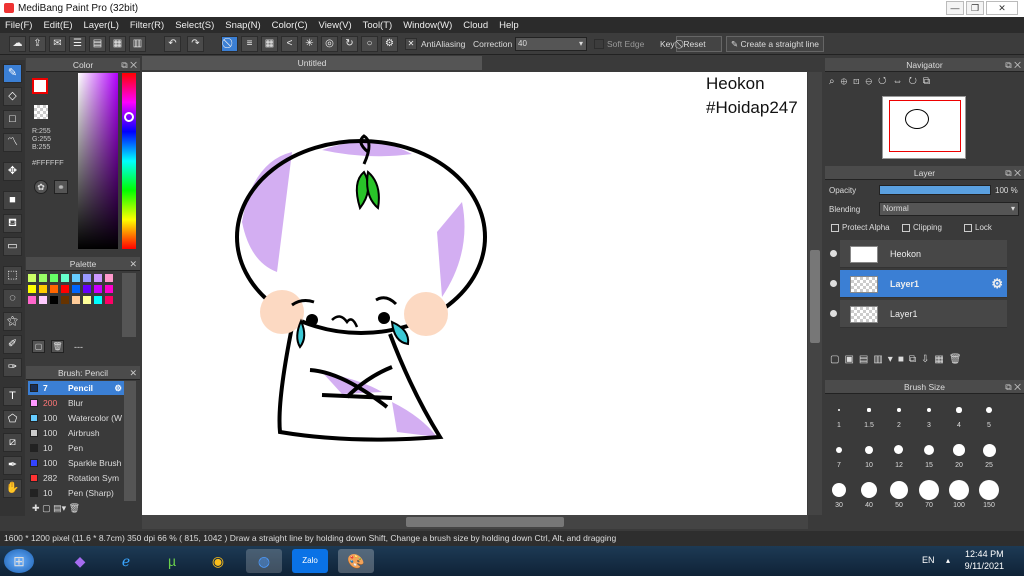 The height and width of the screenshot is (576, 1024). What do you see at coordinates (551, 44) in the screenshot?
I see `correction-select: 40 ▾` at bounding box center [551, 44].